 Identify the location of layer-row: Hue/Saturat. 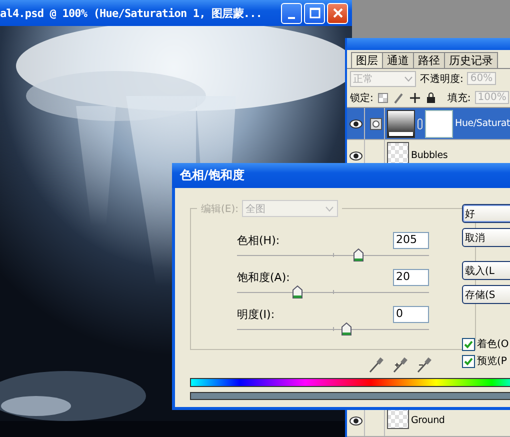
(428, 124).